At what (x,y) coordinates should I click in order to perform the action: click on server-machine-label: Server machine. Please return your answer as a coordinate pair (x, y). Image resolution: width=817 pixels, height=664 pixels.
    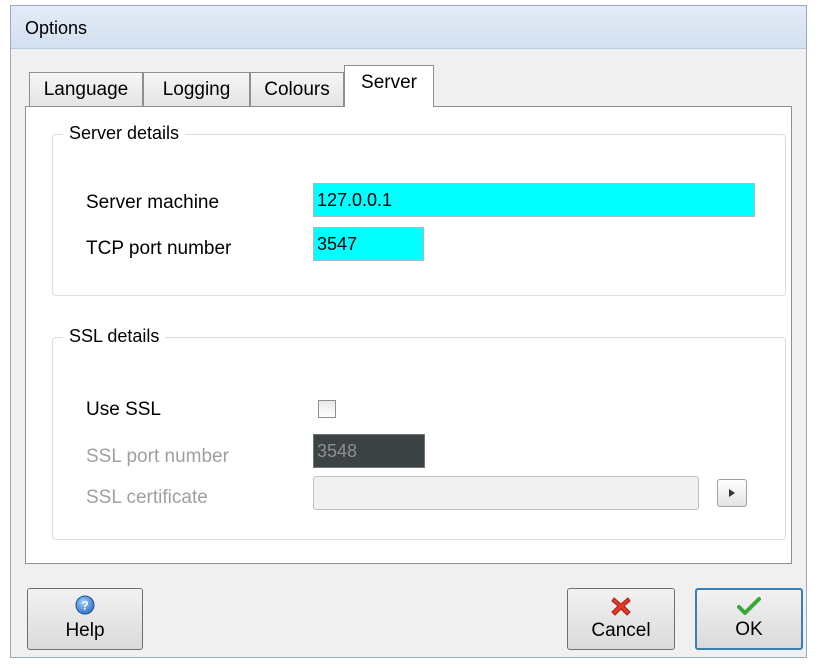
    Looking at the image, I should click on (153, 202).